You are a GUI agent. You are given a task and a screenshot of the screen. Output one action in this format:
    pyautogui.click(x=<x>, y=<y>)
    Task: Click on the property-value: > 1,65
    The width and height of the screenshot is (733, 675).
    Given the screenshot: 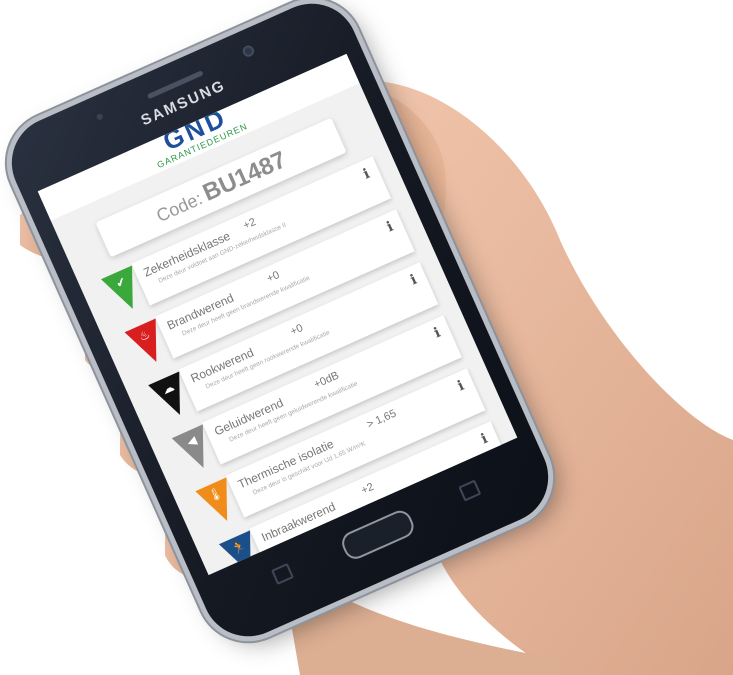 What is the action you would take?
    pyautogui.click(x=382, y=419)
    